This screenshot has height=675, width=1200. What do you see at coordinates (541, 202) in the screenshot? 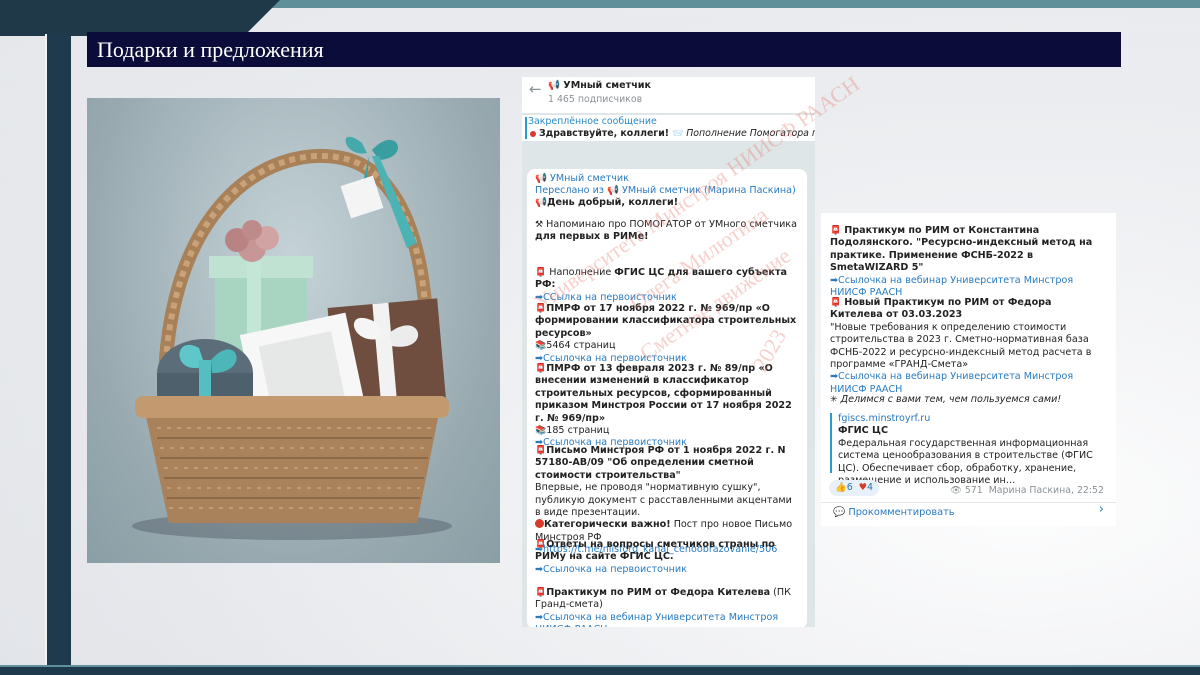
I see `megaphone-icon: 📢` at bounding box center [541, 202].